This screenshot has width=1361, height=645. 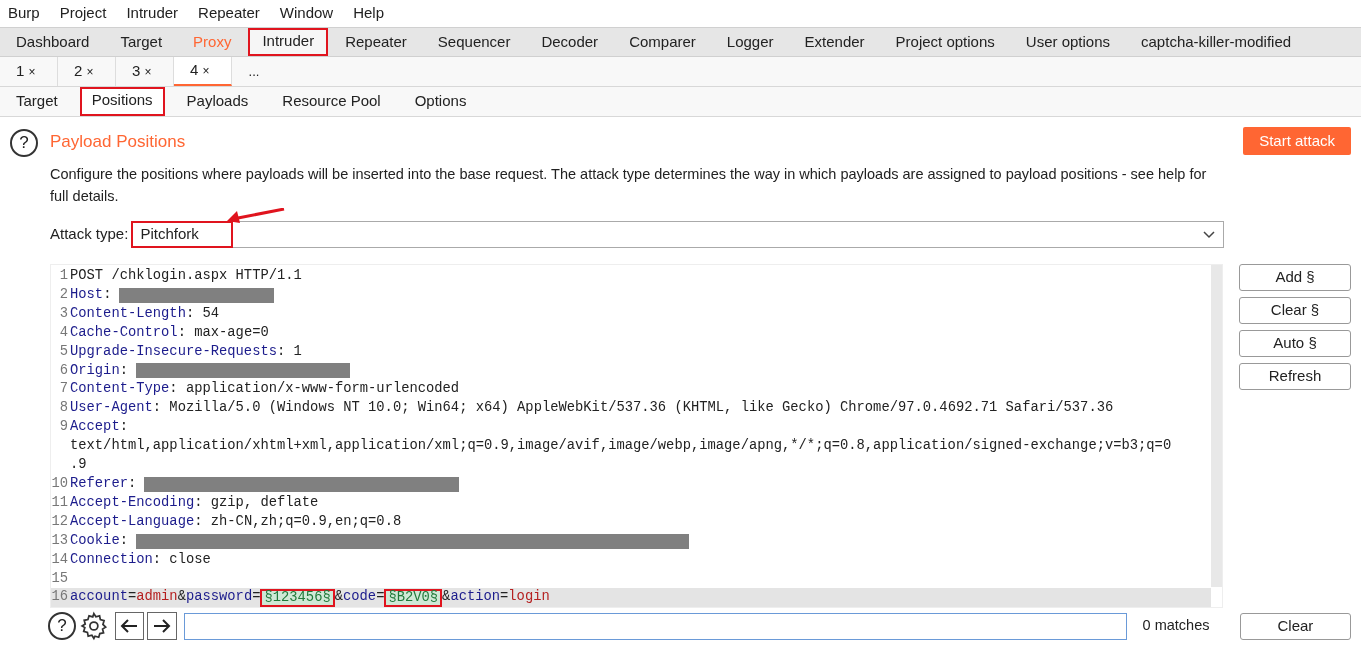 I want to click on header-name: action, so click(x=475, y=597).